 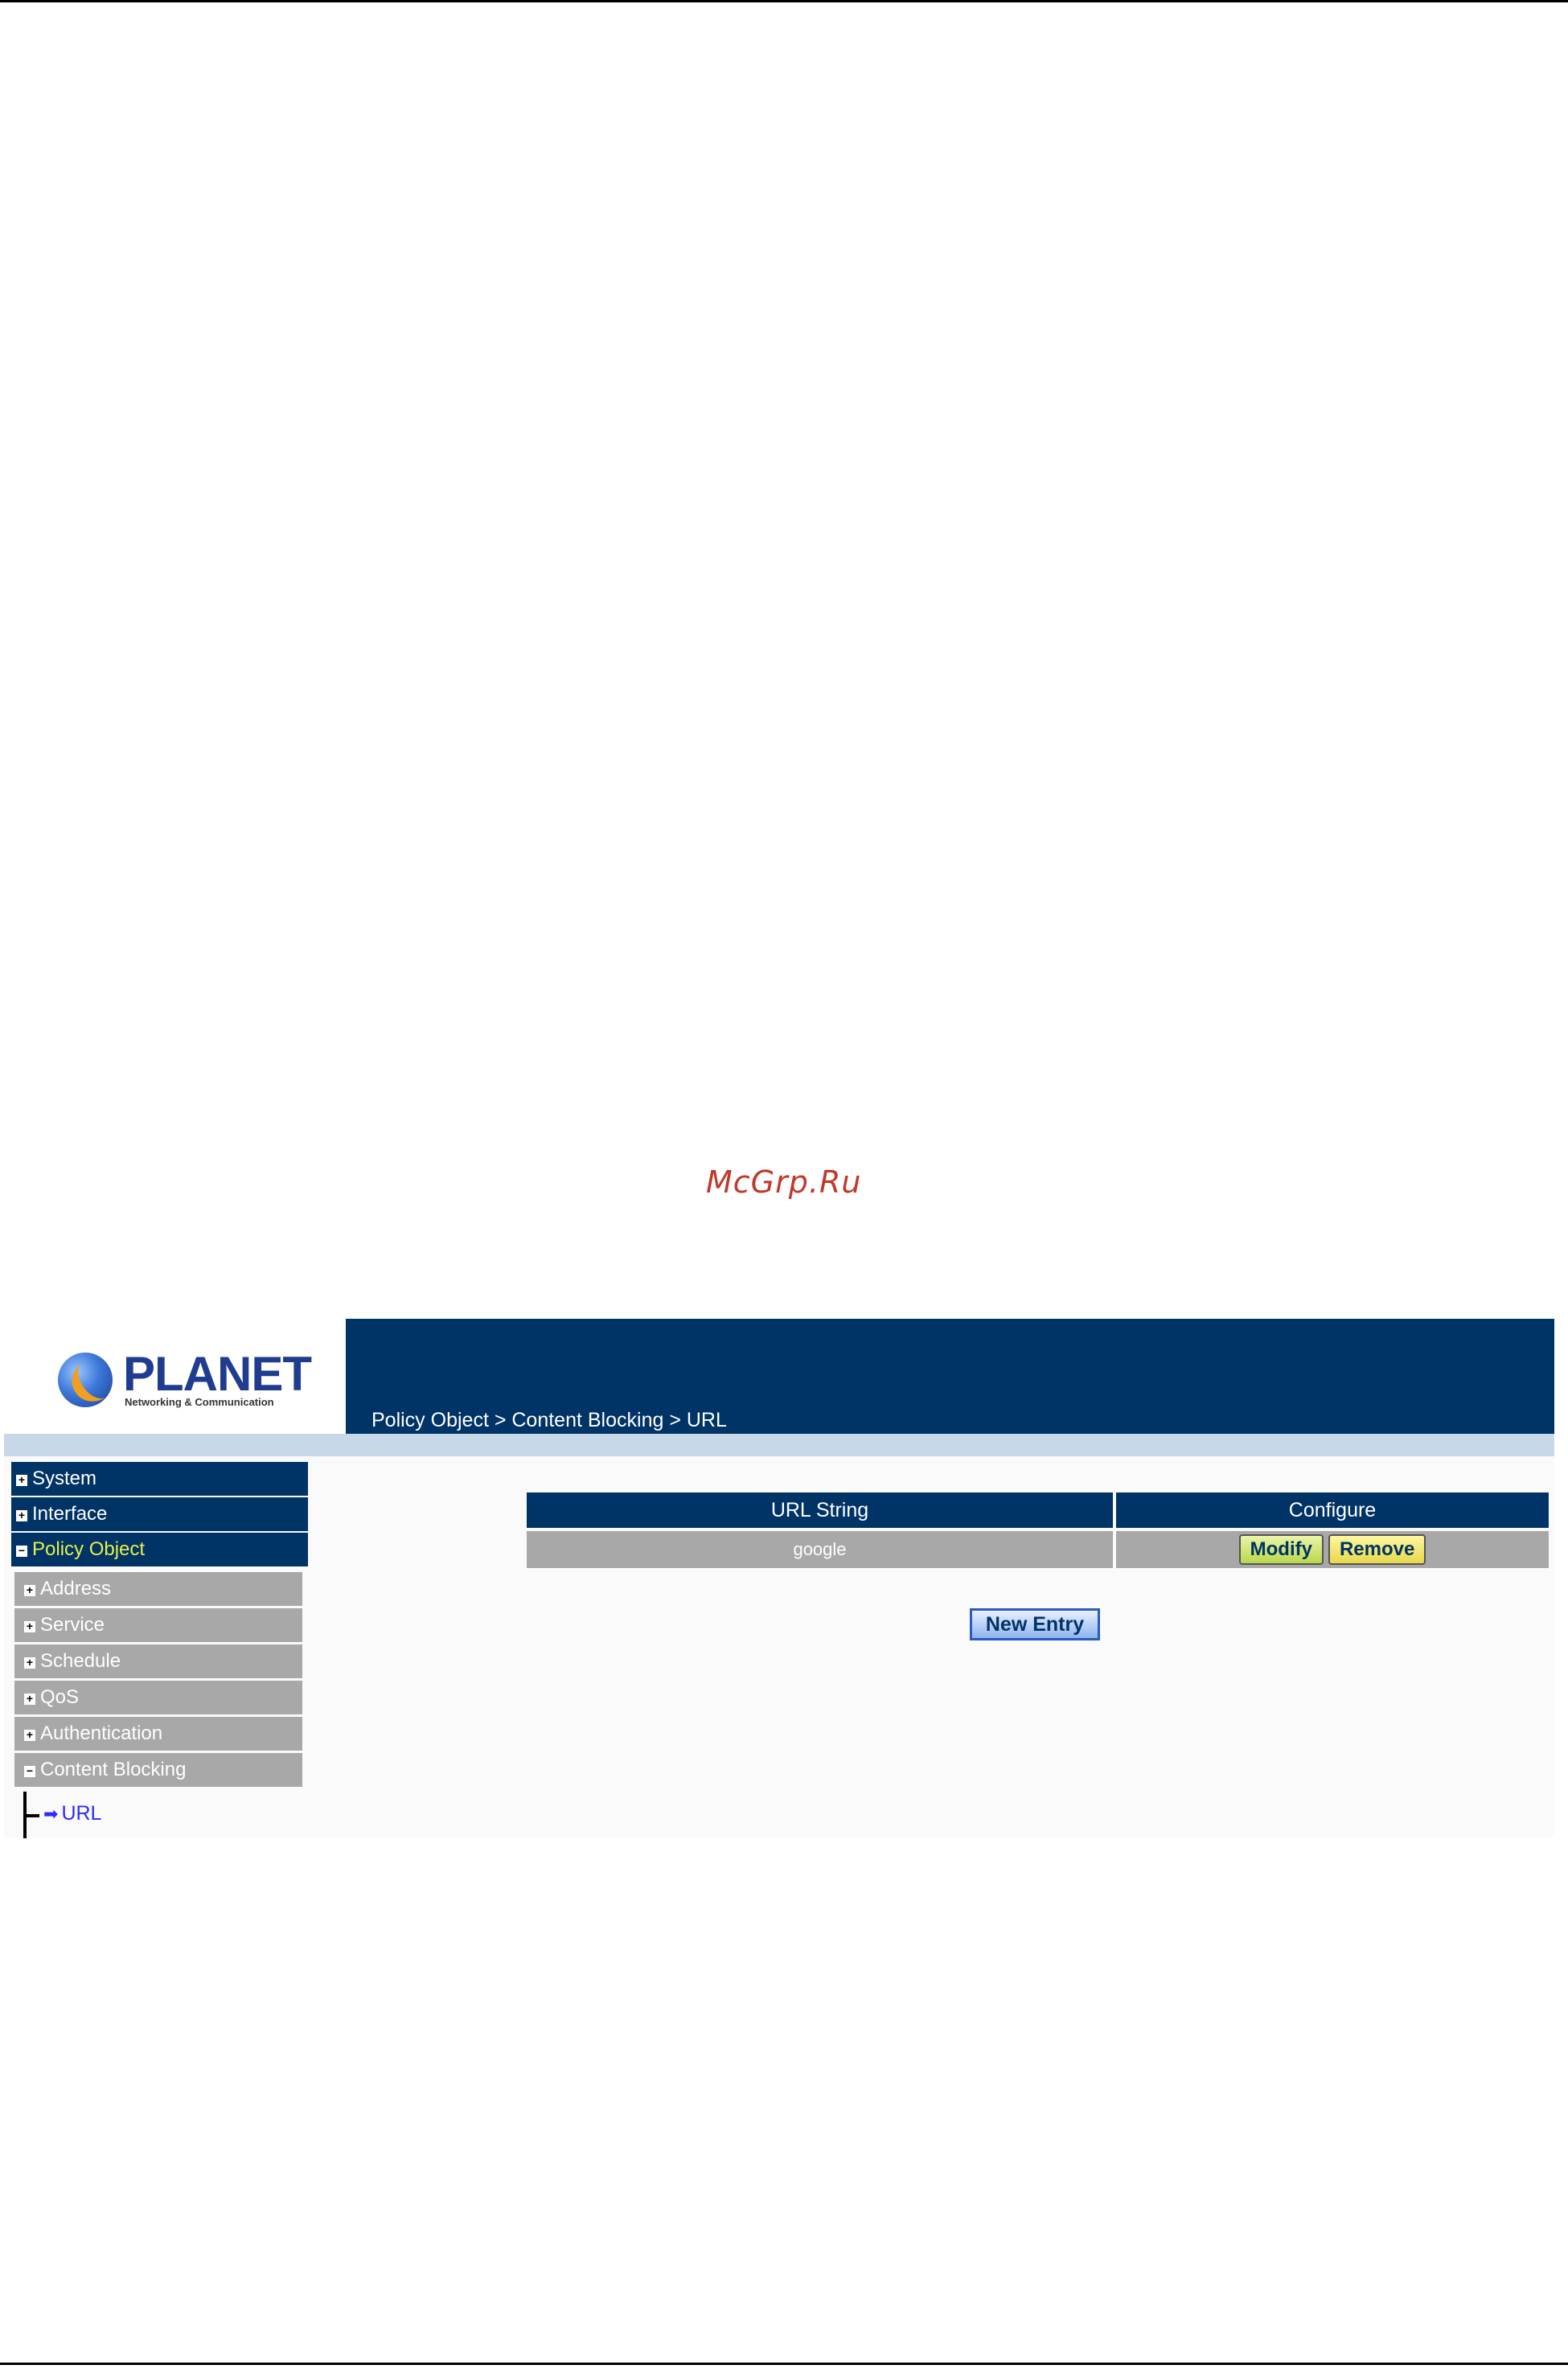 I want to click on configure-cell: Modify Remove, so click(x=1332, y=1549).